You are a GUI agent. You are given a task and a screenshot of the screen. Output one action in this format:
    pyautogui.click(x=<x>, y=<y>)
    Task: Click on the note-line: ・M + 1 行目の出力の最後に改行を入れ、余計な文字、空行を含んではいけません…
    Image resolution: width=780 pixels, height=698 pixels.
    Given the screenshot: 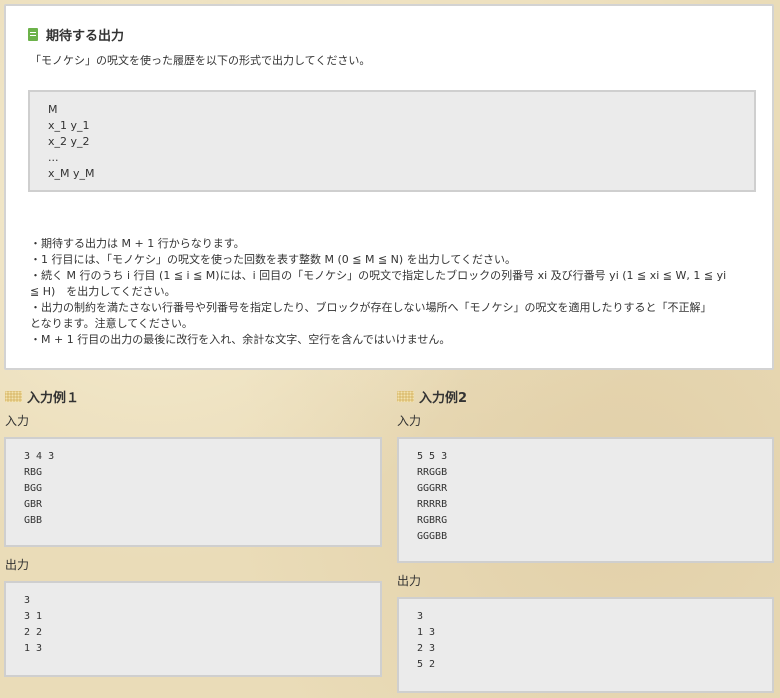 What is the action you would take?
    pyautogui.click(x=240, y=339)
    